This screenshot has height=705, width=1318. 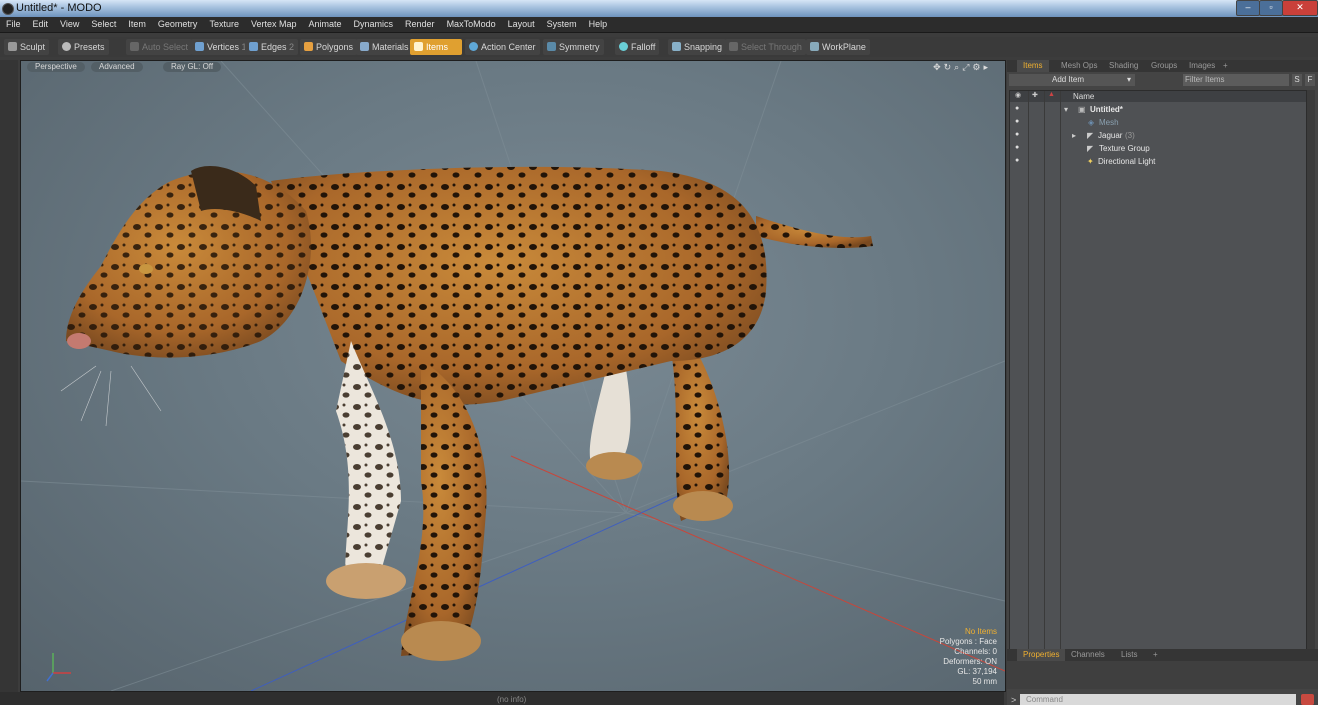 I want to click on tree-row-untitled: ● ▾ ▣ Untitled*, so click(x=1158, y=109).